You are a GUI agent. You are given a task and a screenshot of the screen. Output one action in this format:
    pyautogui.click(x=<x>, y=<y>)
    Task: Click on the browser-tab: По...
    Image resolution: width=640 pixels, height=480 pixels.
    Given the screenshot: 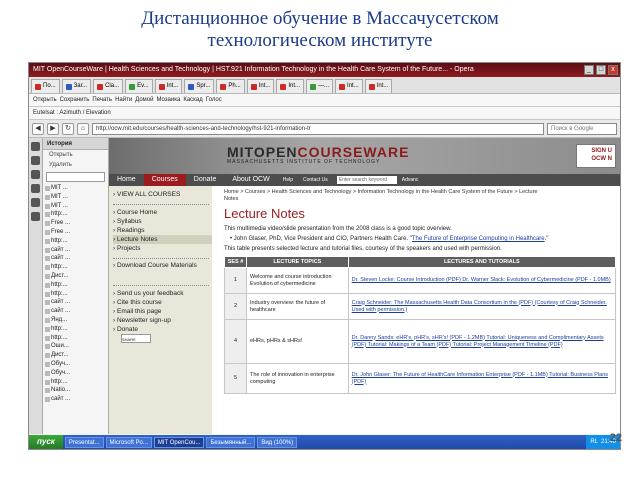 What is the action you would take?
    pyautogui.click(x=45, y=86)
    